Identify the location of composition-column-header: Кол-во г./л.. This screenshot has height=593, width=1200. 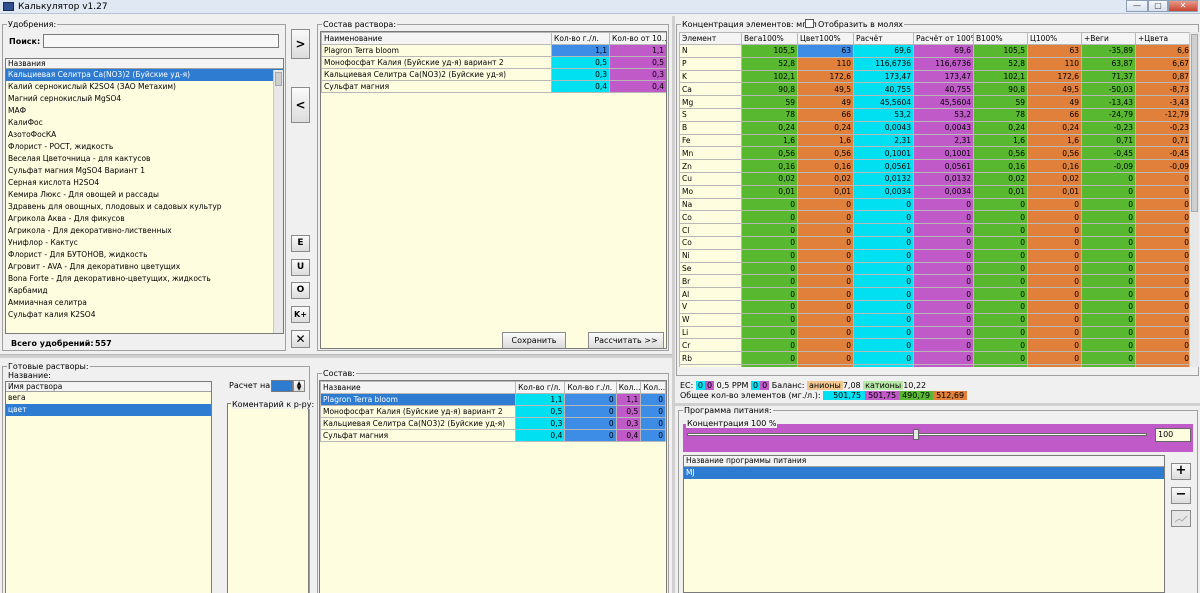
(580, 38).